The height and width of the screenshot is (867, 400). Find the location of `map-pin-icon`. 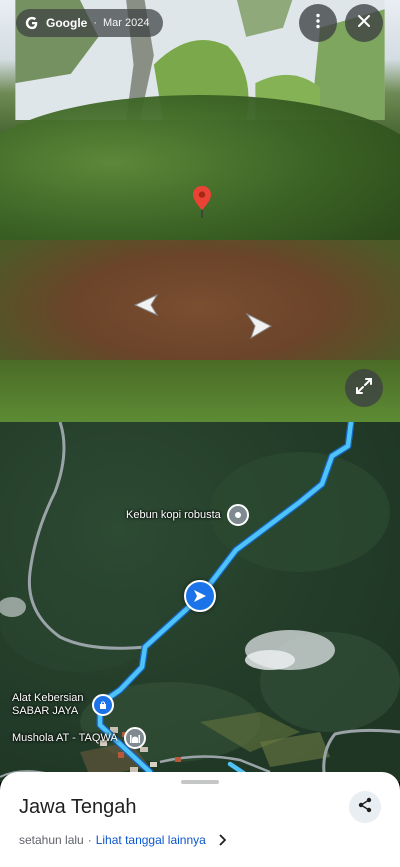

map-pin-icon is located at coordinates (202, 204).